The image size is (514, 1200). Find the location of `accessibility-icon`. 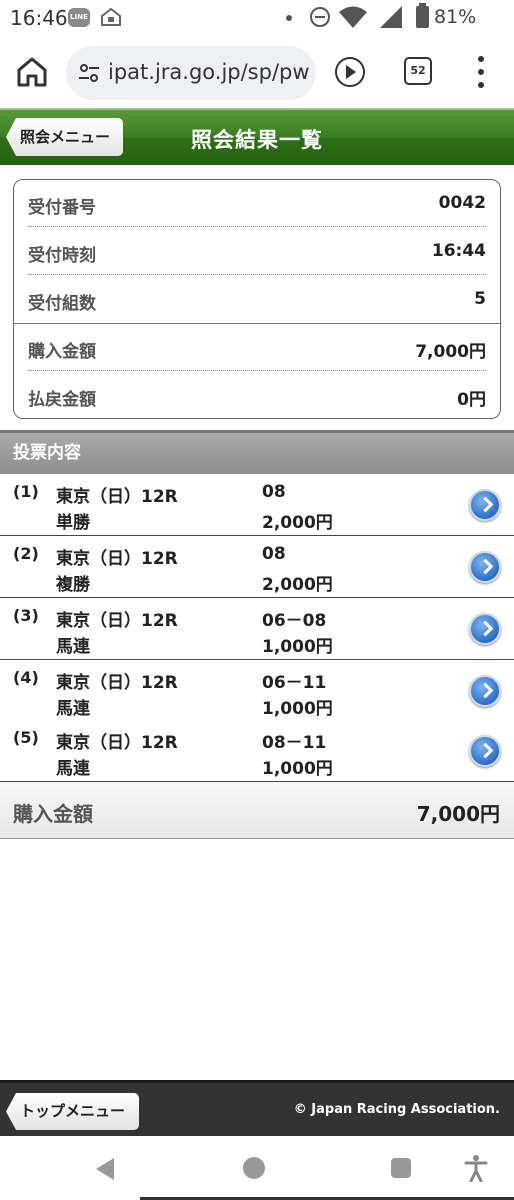

accessibility-icon is located at coordinates (476, 1168).